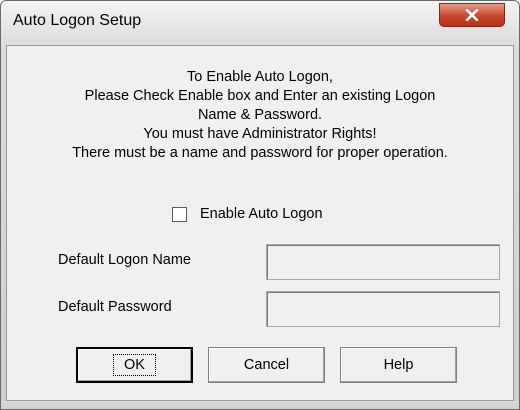 This screenshot has width=520, height=410. What do you see at coordinates (77, 20) in the screenshot?
I see `window-title: Auto Logon Setup` at bounding box center [77, 20].